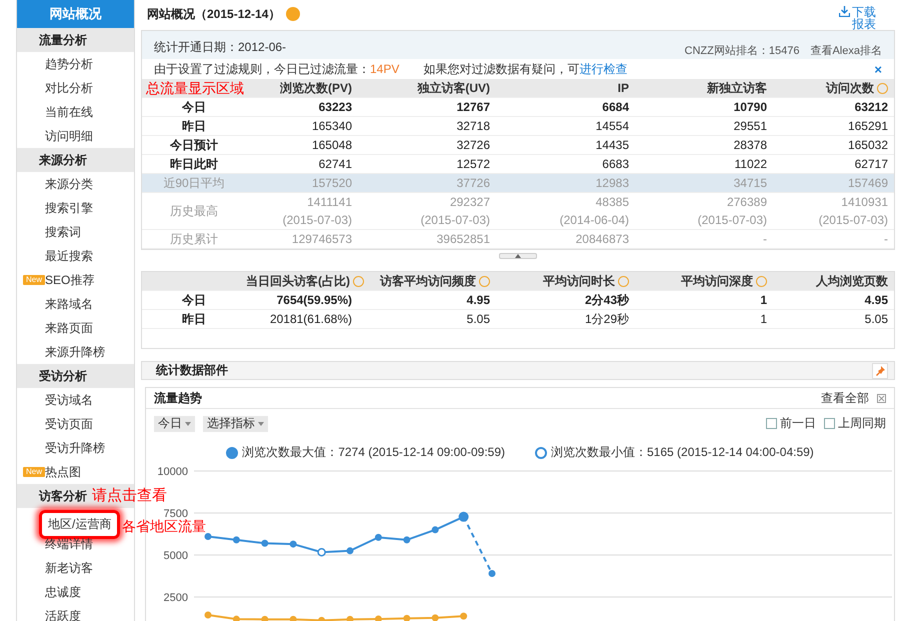  I want to click on table-cell-text: 129746573, so click(321, 239).